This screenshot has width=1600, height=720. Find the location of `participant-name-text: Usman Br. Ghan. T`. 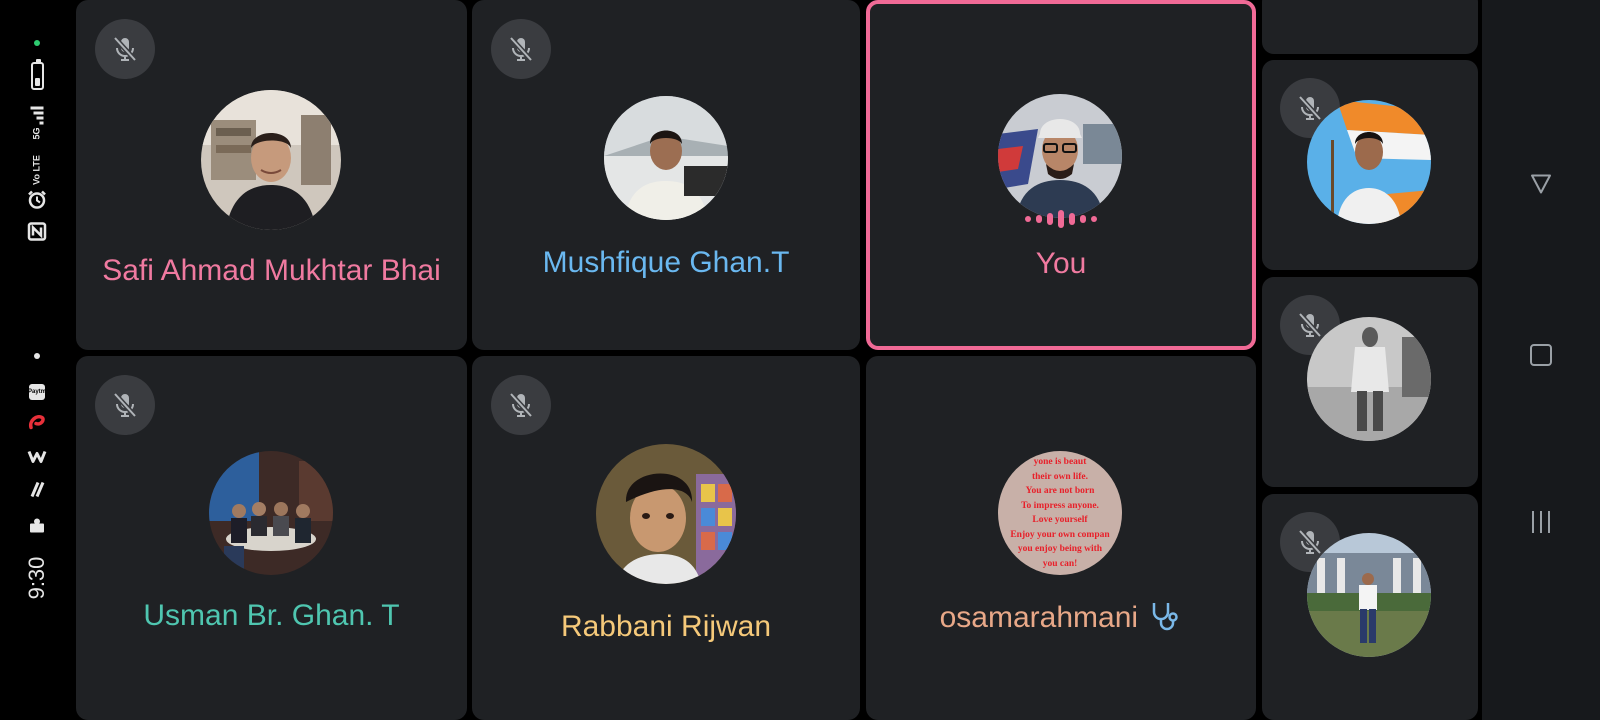

participant-name-text: Usman Br. Ghan. T is located at coordinates (271, 615).